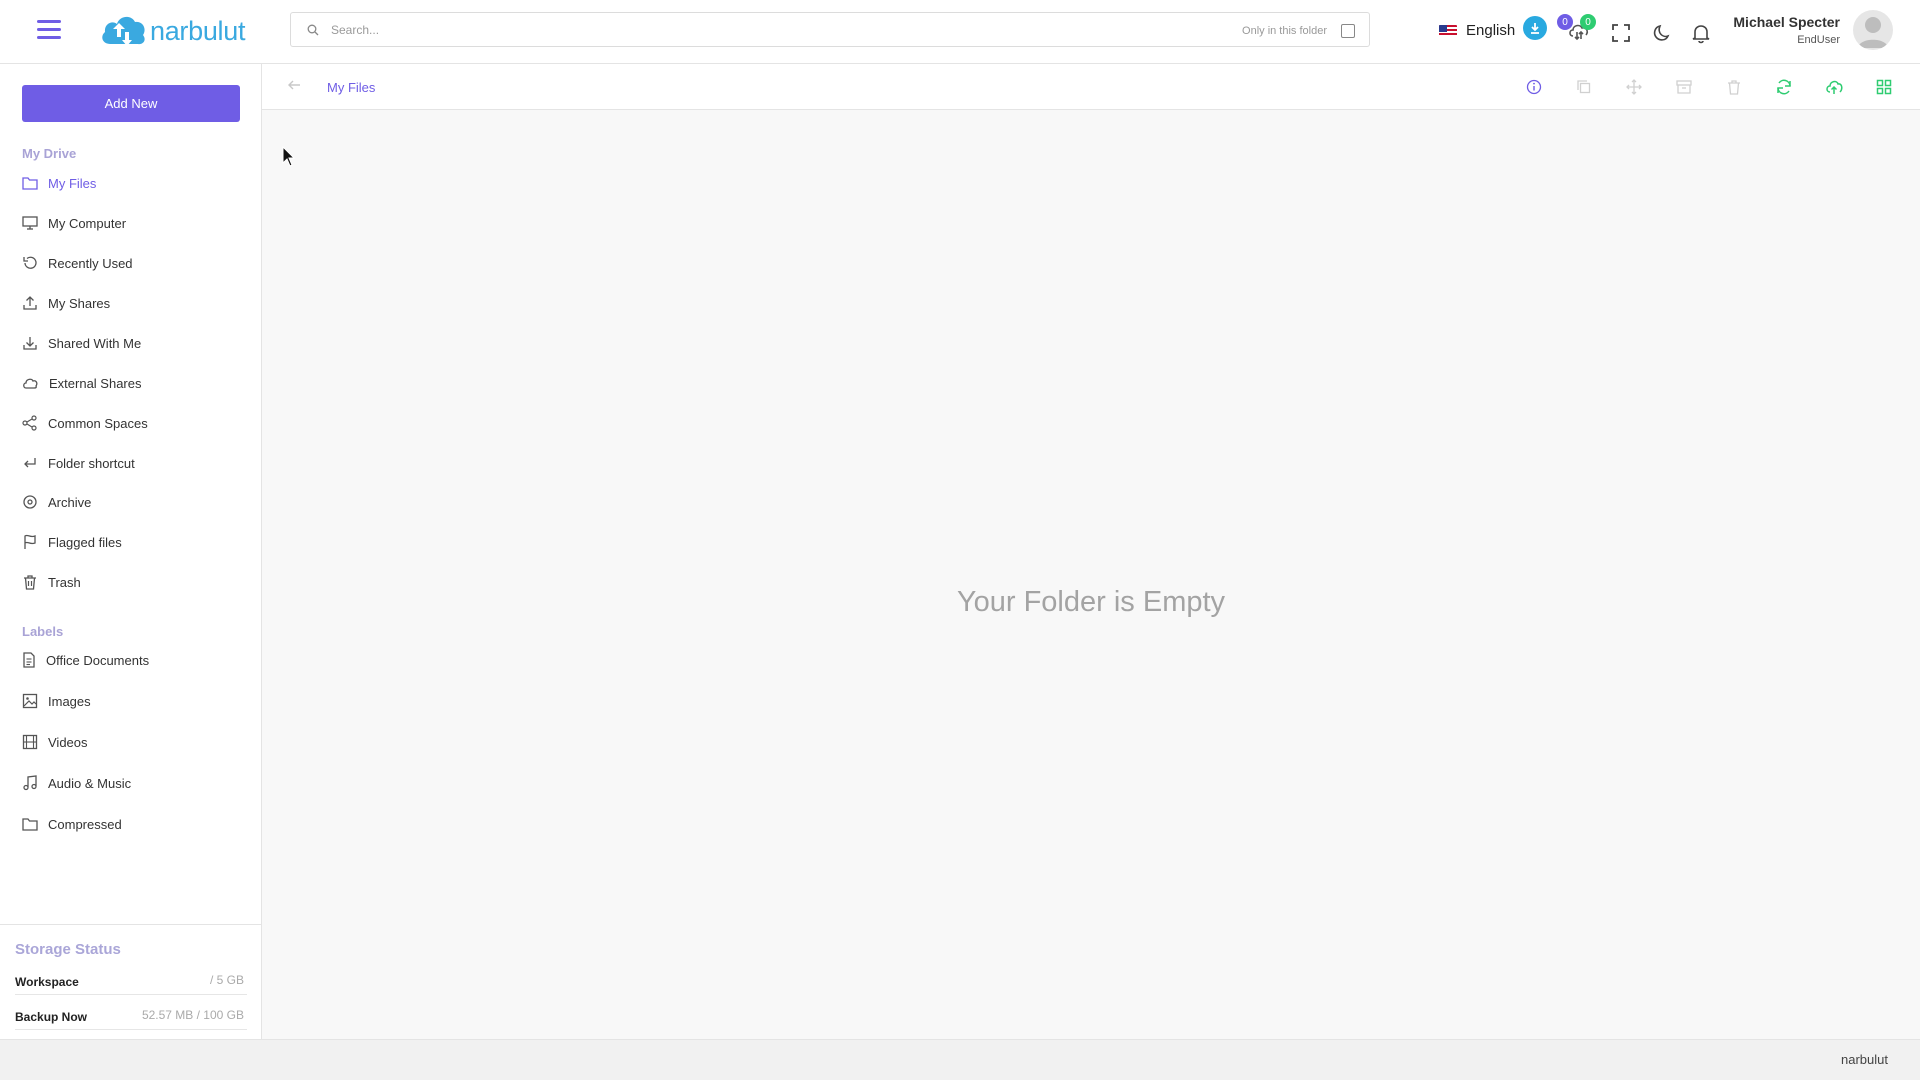 The image size is (1920, 1080). I want to click on label-item-label: Videos, so click(68, 742).